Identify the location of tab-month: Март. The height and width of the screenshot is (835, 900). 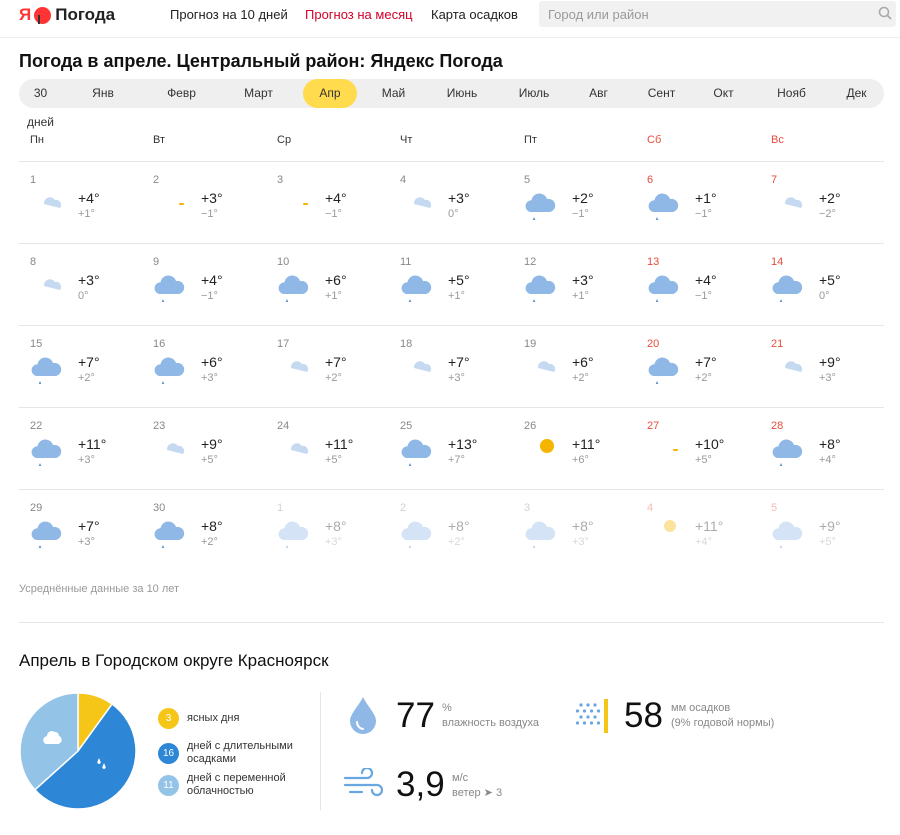
(258, 93).